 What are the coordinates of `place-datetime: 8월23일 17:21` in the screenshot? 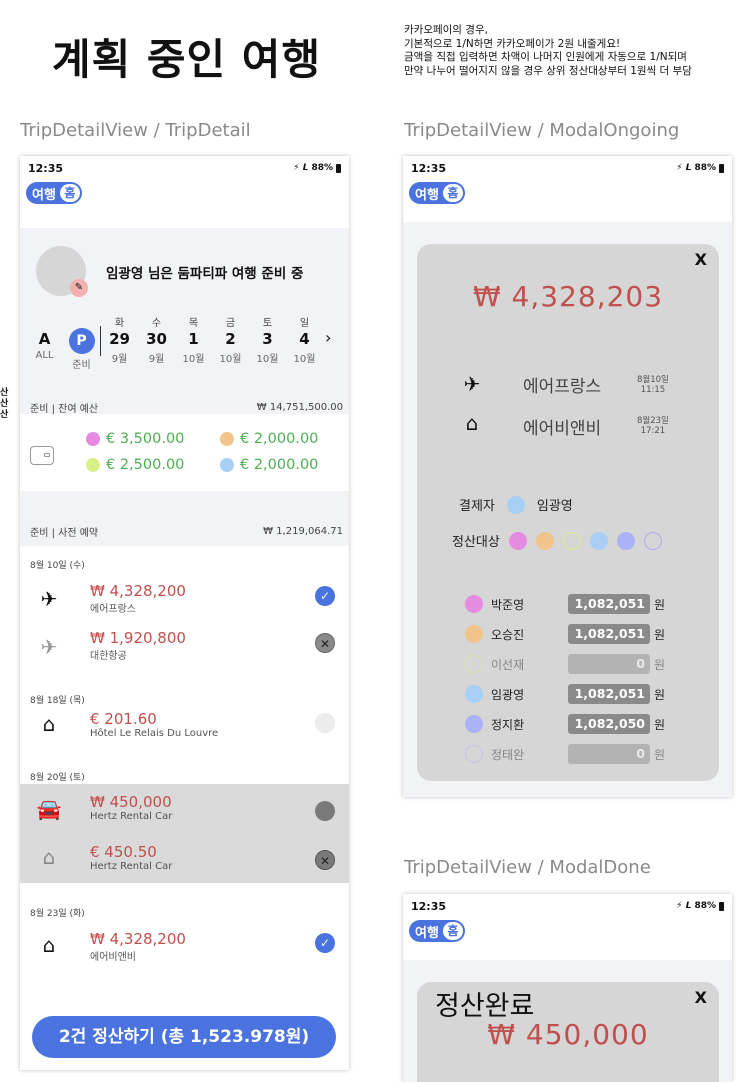 It's located at (653, 426).